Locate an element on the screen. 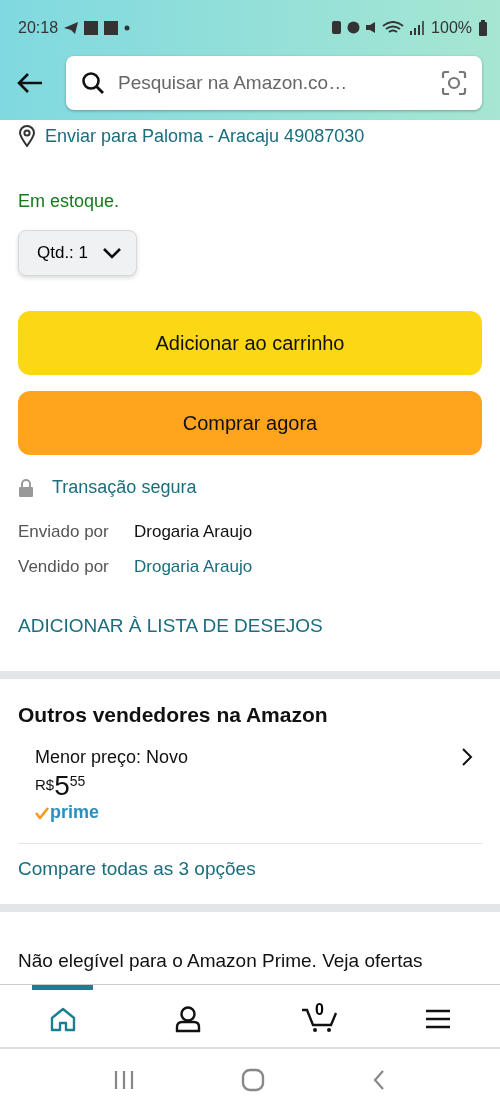 The height and width of the screenshot is (1111, 500). chevron-right-icon is located at coordinates (467, 757).